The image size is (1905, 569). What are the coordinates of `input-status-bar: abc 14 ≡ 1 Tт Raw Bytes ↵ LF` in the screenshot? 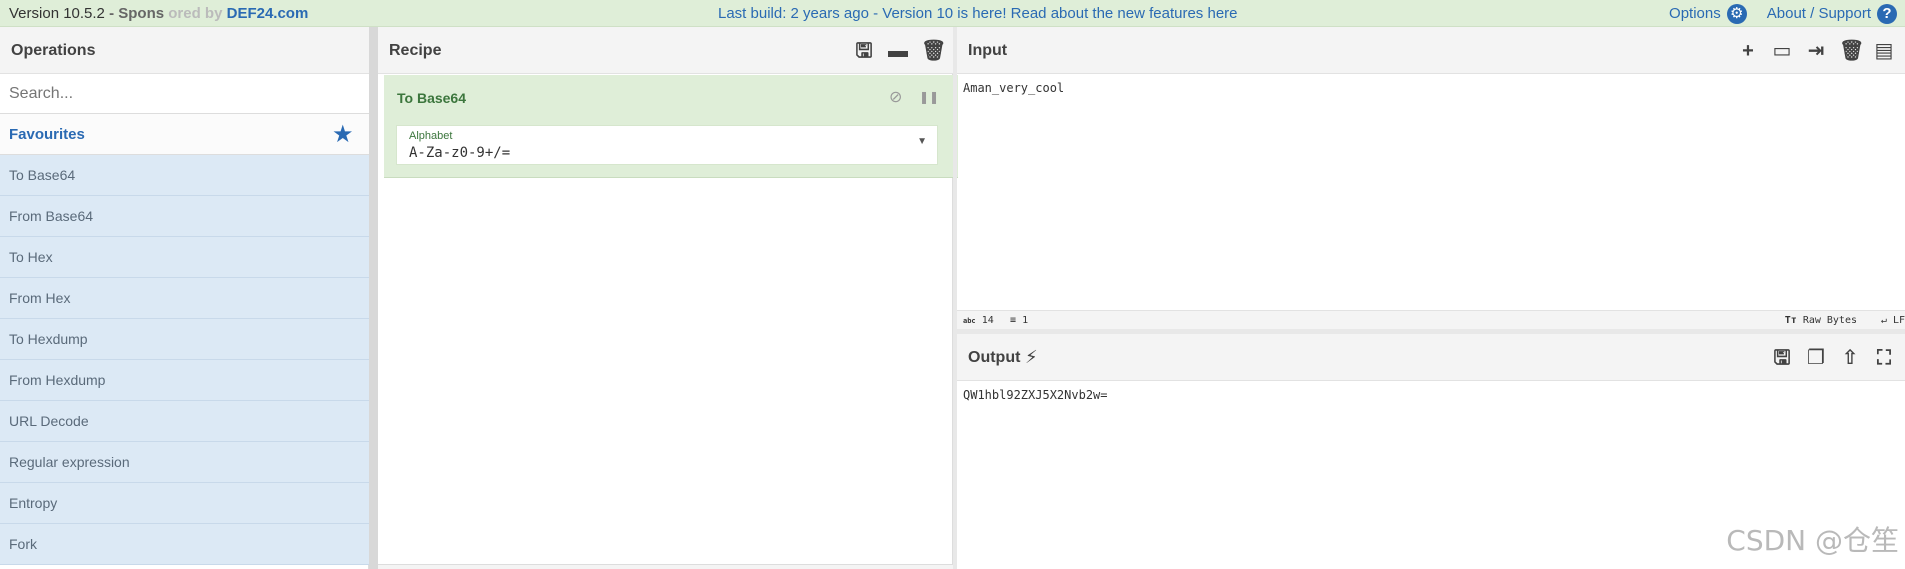 It's located at (1431, 319).